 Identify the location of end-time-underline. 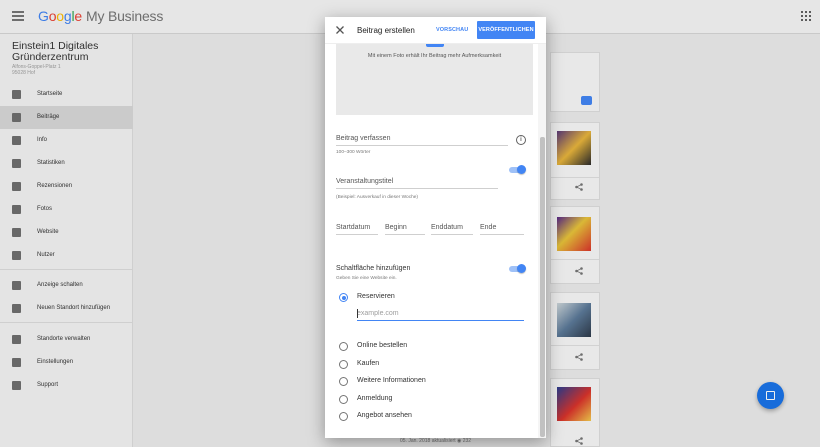
(502, 234).